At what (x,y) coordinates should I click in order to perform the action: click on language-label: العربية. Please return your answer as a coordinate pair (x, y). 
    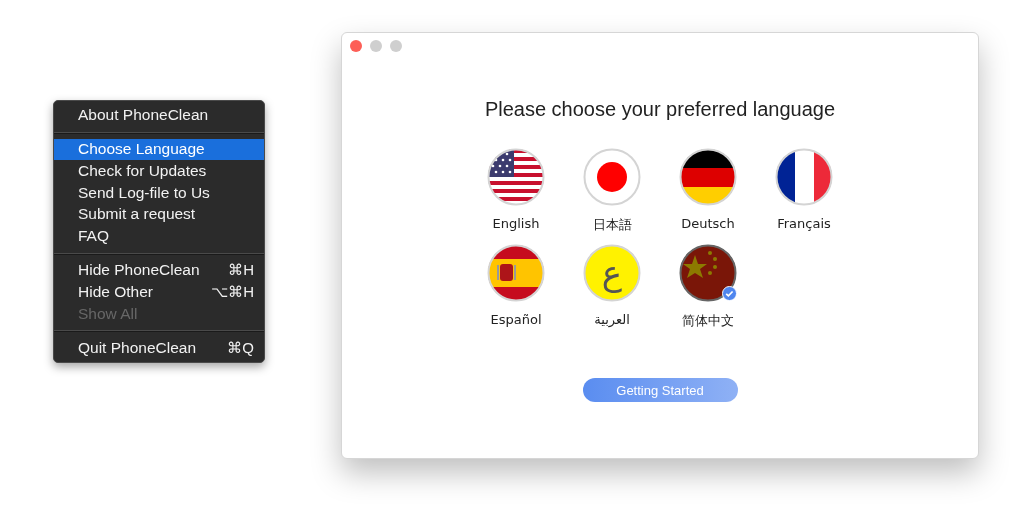
    Looking at the image, I should click on (612, 320).